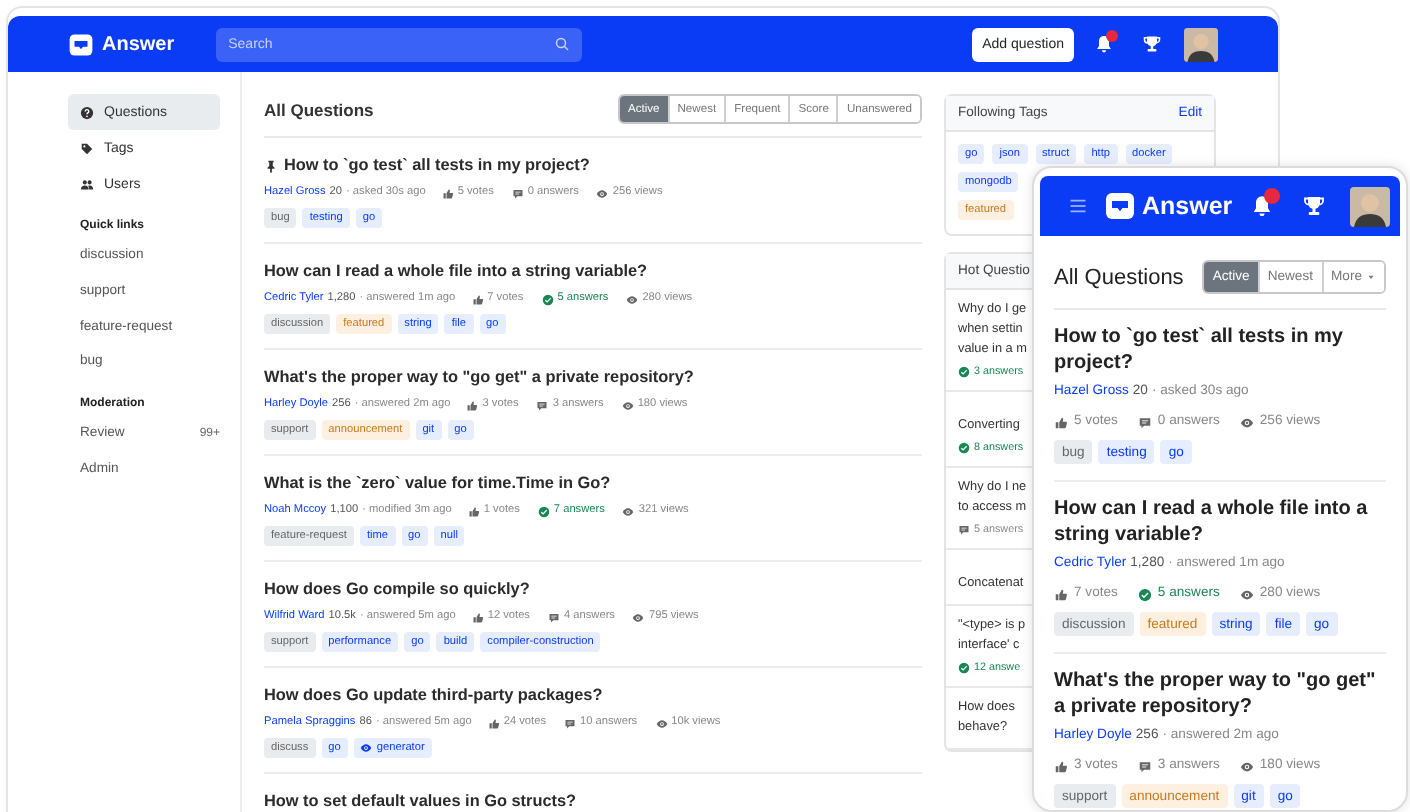 This screenshot has height=812, width=1410. Describe the element at coordinates (87, 184) in the screenshot. I see `users-icon` at that location.